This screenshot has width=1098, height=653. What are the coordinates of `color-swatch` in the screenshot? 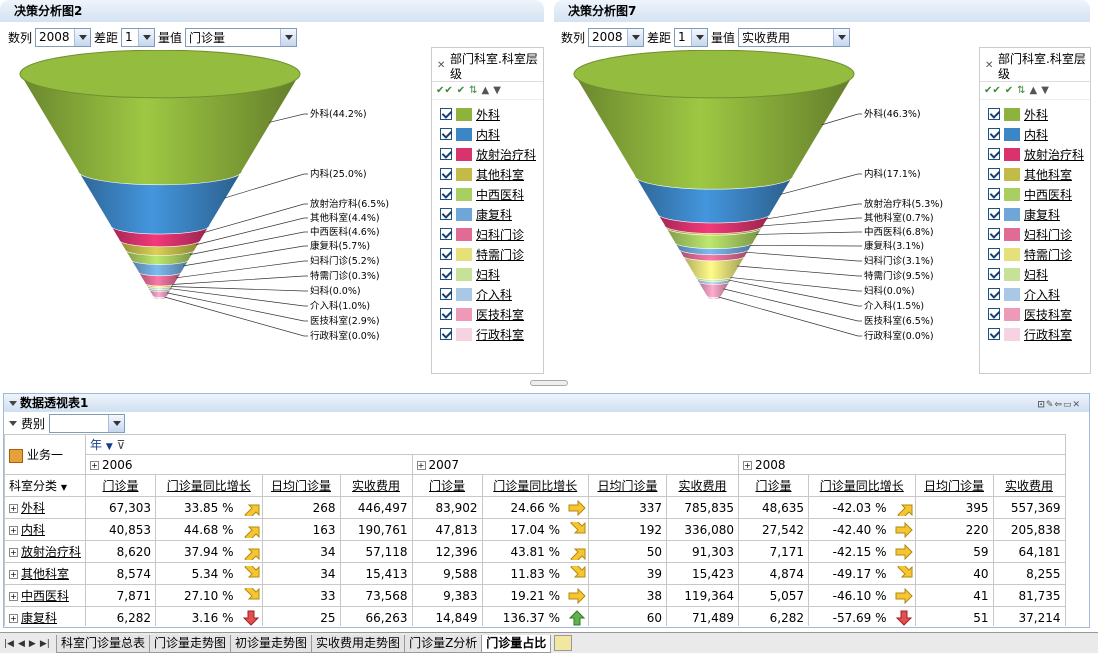 It's located at (1012, 134).